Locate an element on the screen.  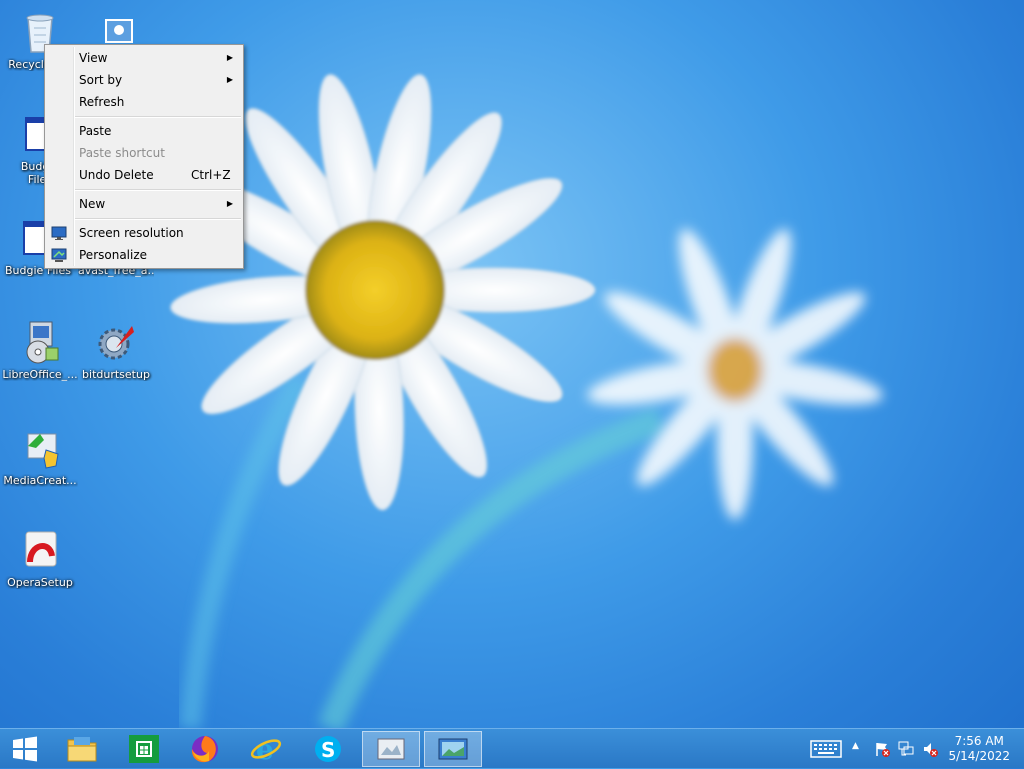
screen-resolution-icon is located at coordinates (59, 233).